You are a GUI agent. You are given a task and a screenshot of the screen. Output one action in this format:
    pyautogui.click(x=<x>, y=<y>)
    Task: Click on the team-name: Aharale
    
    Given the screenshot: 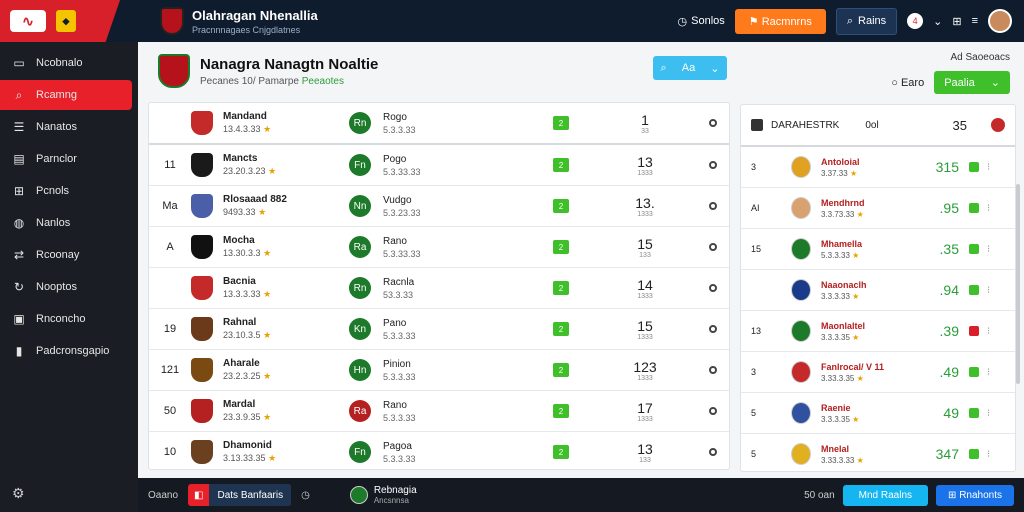 What is the action you would take?
    pyautogui.click(x=241, y=363)
    